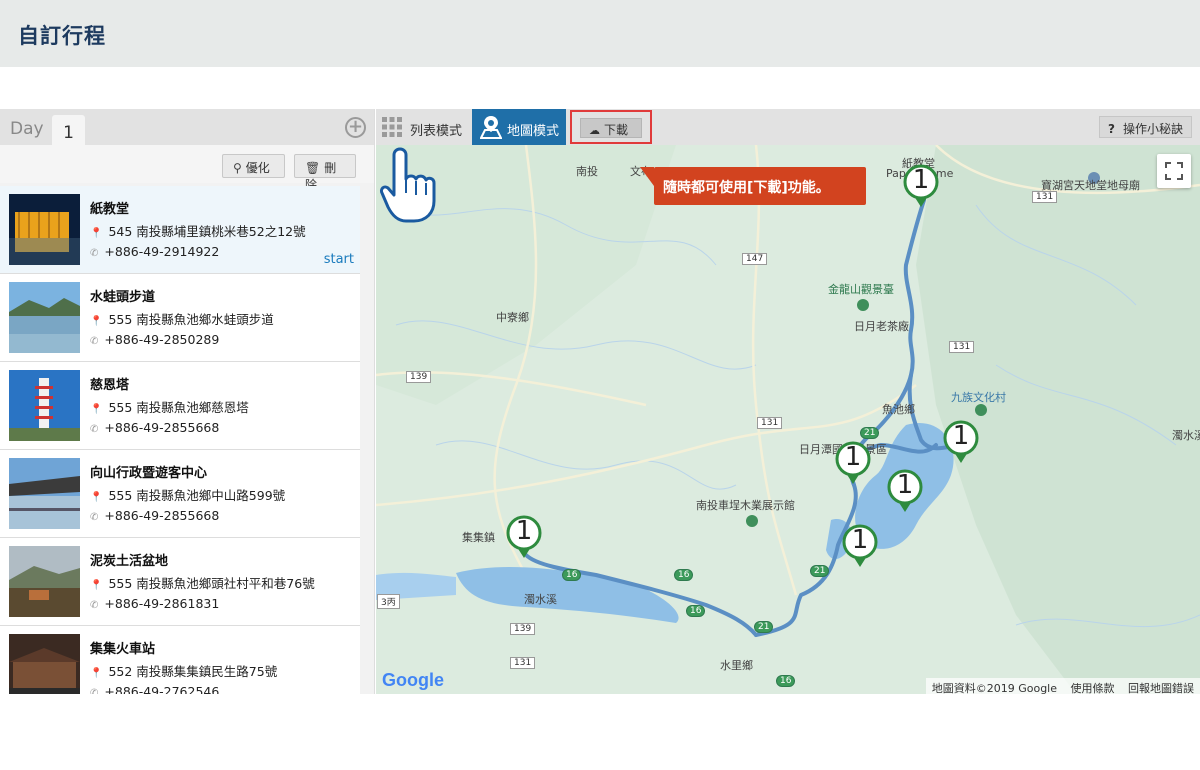 The width and height of the screenshot is (1200, 770). I want to click on pointing-hand-icon, so click(408, 185).